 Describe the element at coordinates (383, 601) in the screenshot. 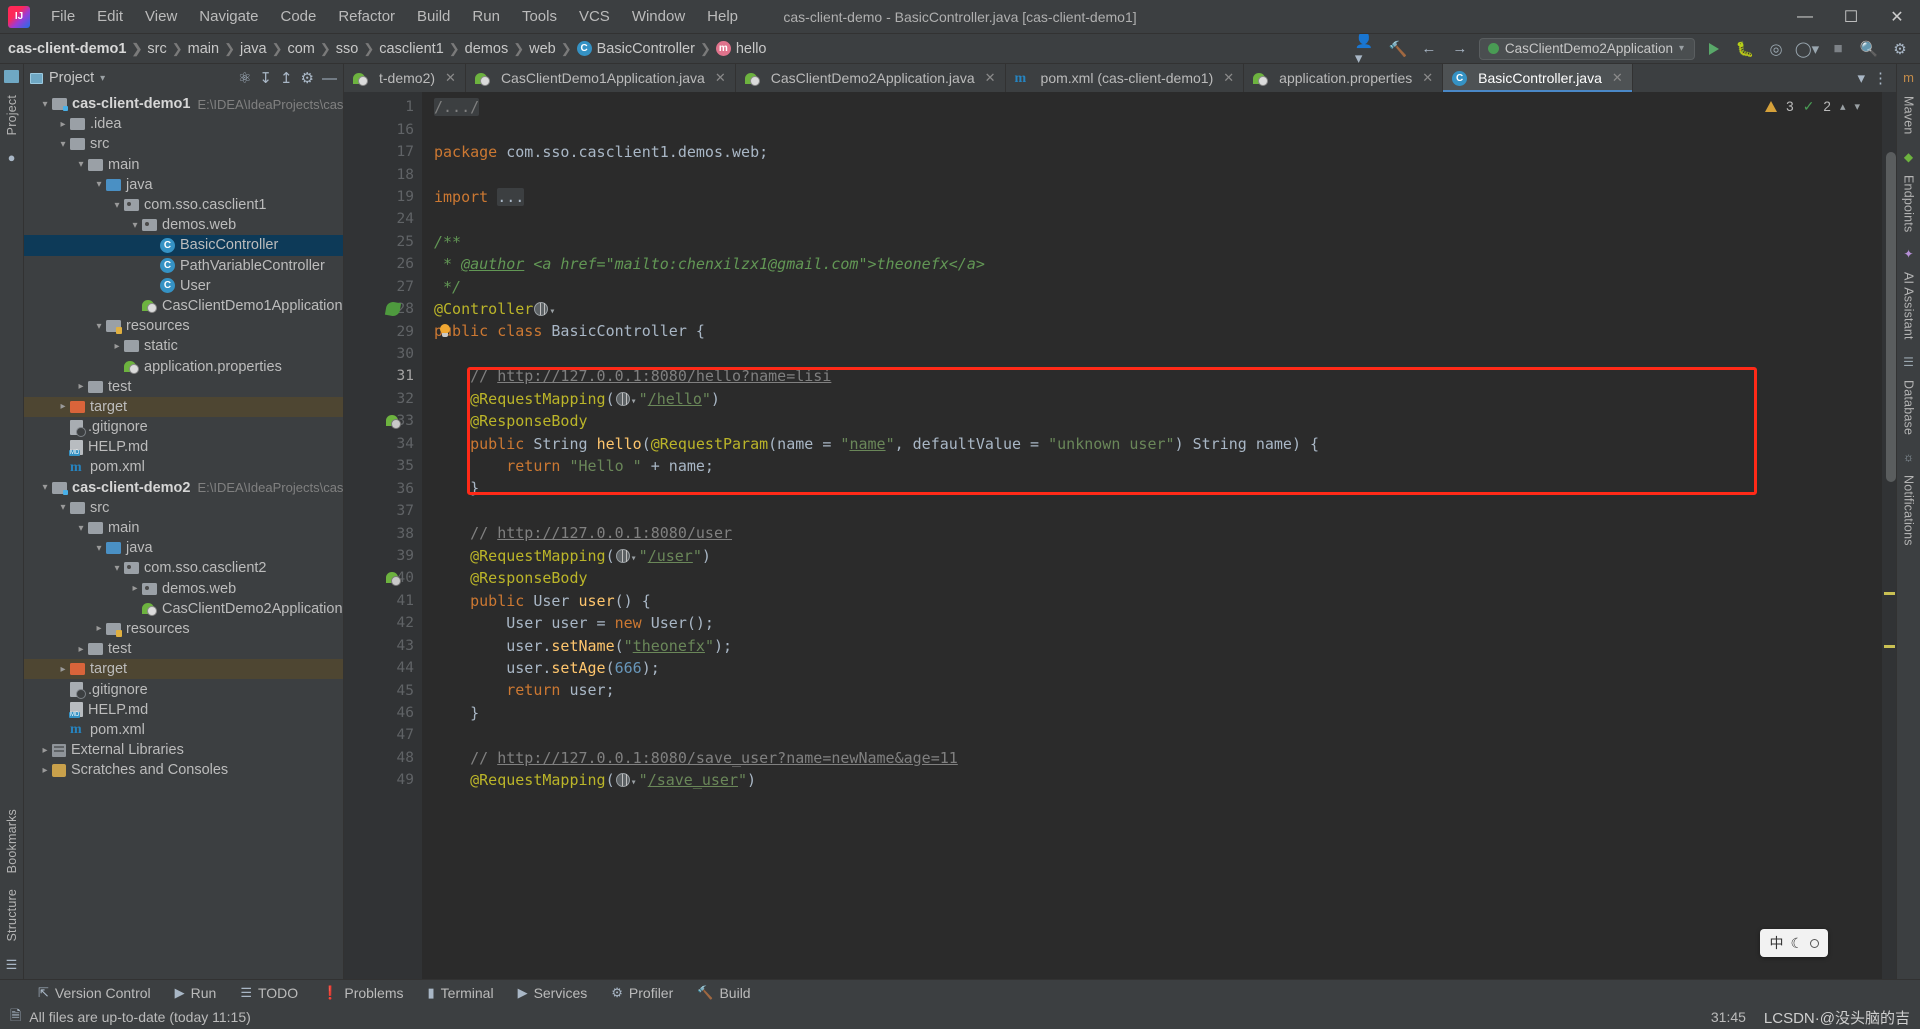

I see `gutter-line-41: 41` at that location.